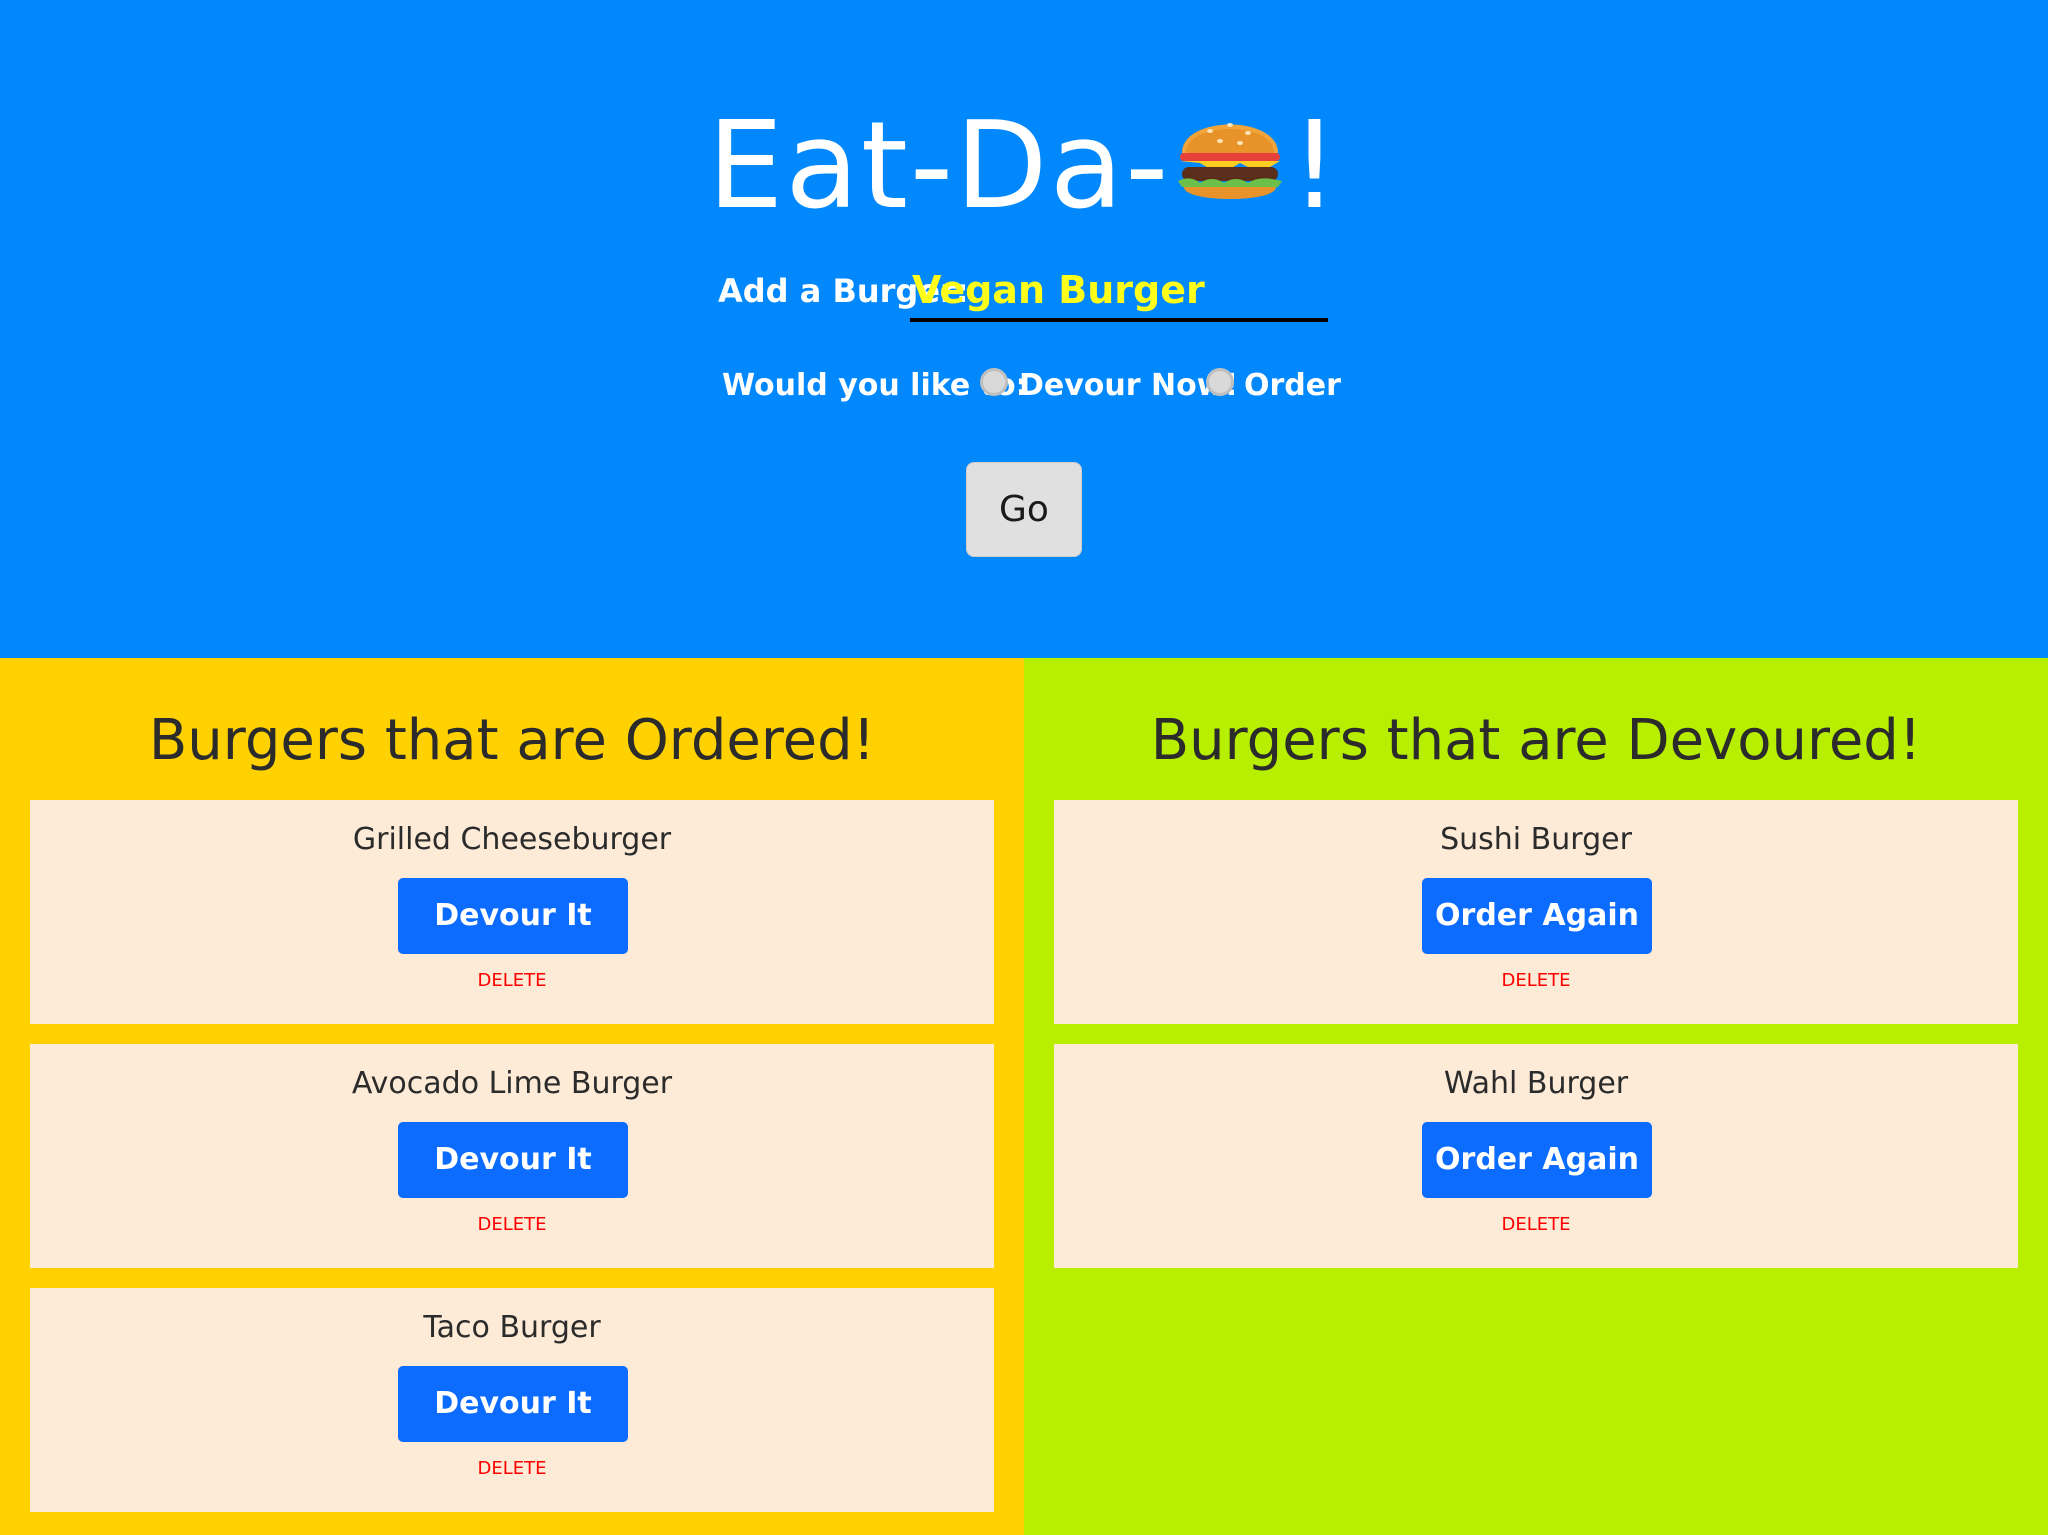 This screenshot has width=2048, height=1535. I want to click on burger-name: Taco Burger, so click(512, 1327).